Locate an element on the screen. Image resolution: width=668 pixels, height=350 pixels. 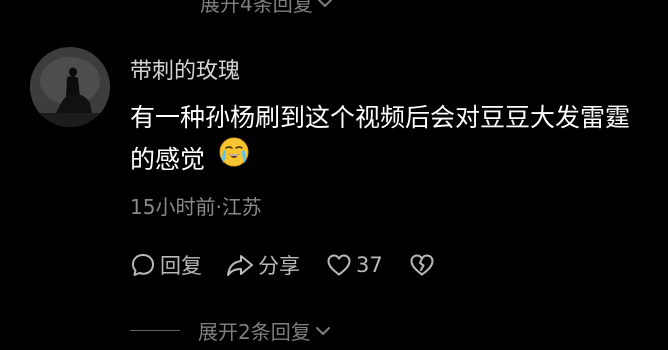
avatar is located at coordinates (70, 87).